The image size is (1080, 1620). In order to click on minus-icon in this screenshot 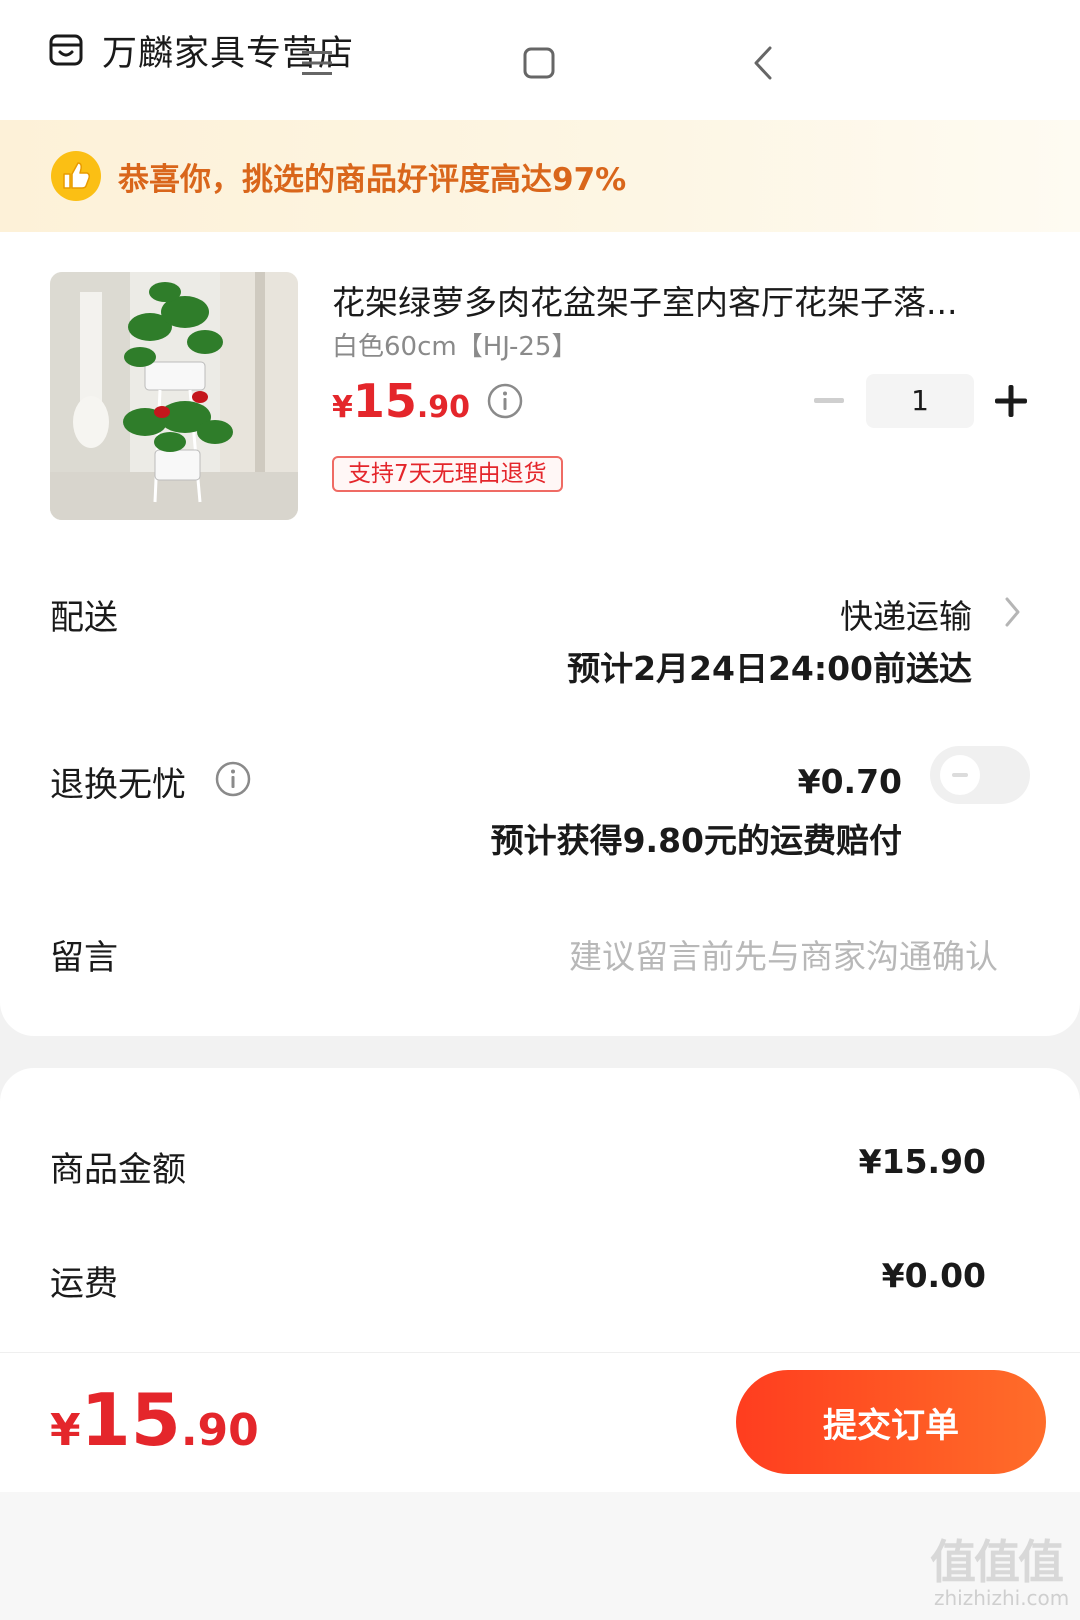, I will do `click(829, 400)`.